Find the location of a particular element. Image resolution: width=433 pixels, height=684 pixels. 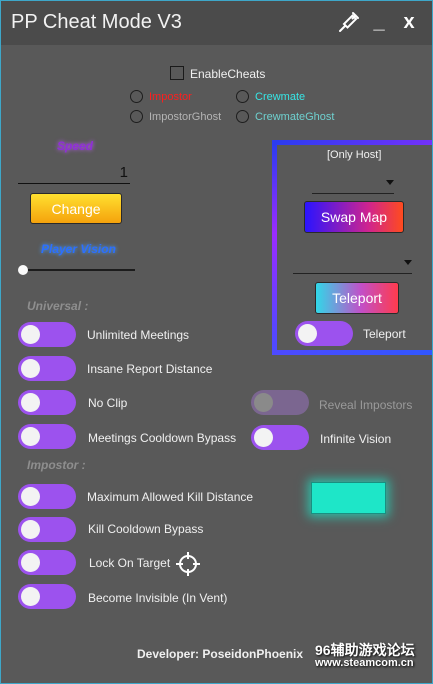

close-button: x is located at coordinates (409, 22).